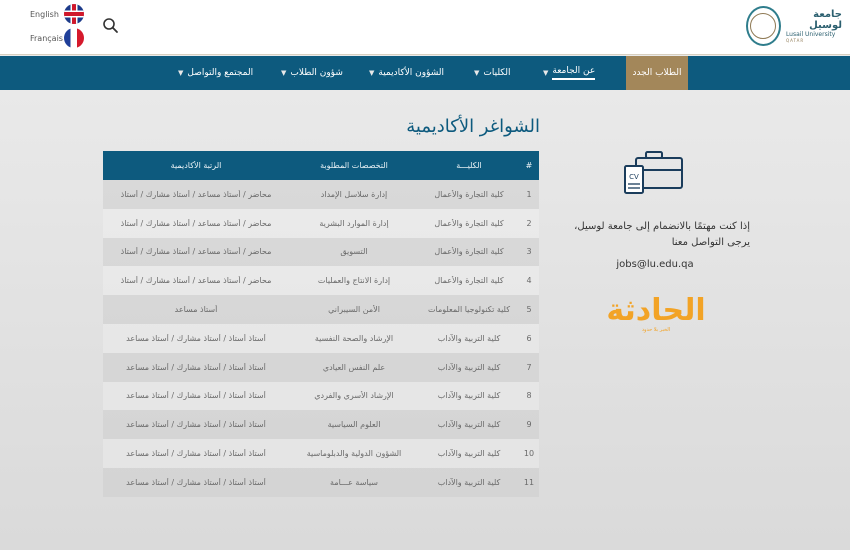  What do you see at coordinates (354, 310) in the screenshot?
I see `row-specialization: الأمن السيبراني` at bounding box center [354, 310].